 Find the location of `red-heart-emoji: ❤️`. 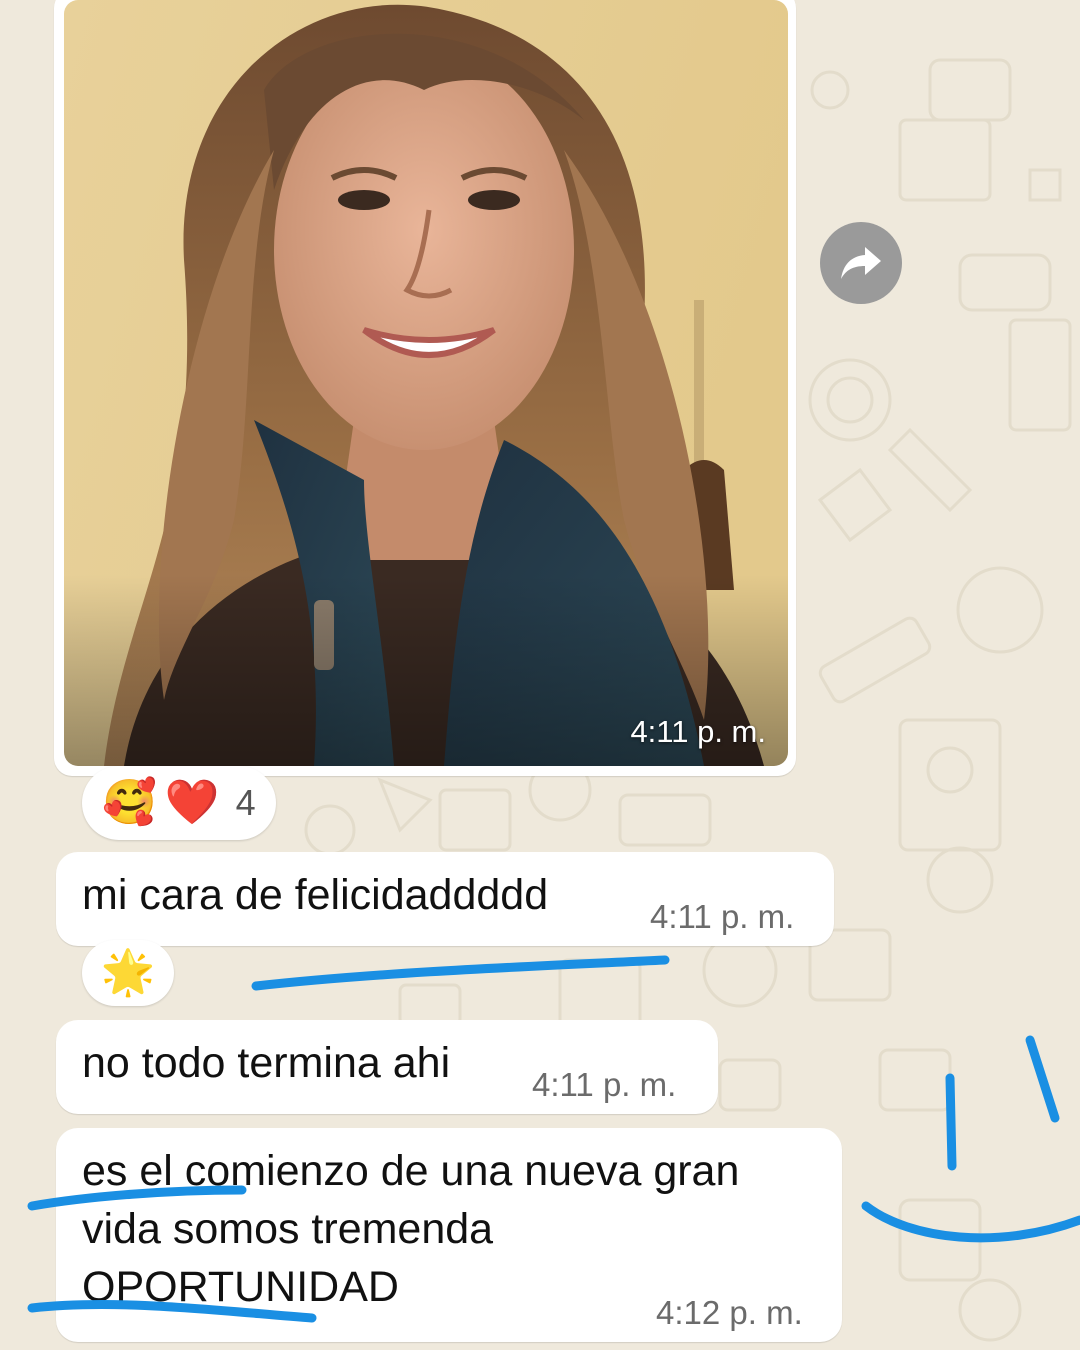

red-heart-emoji: ❤️ is located at coordinates (192, 802).